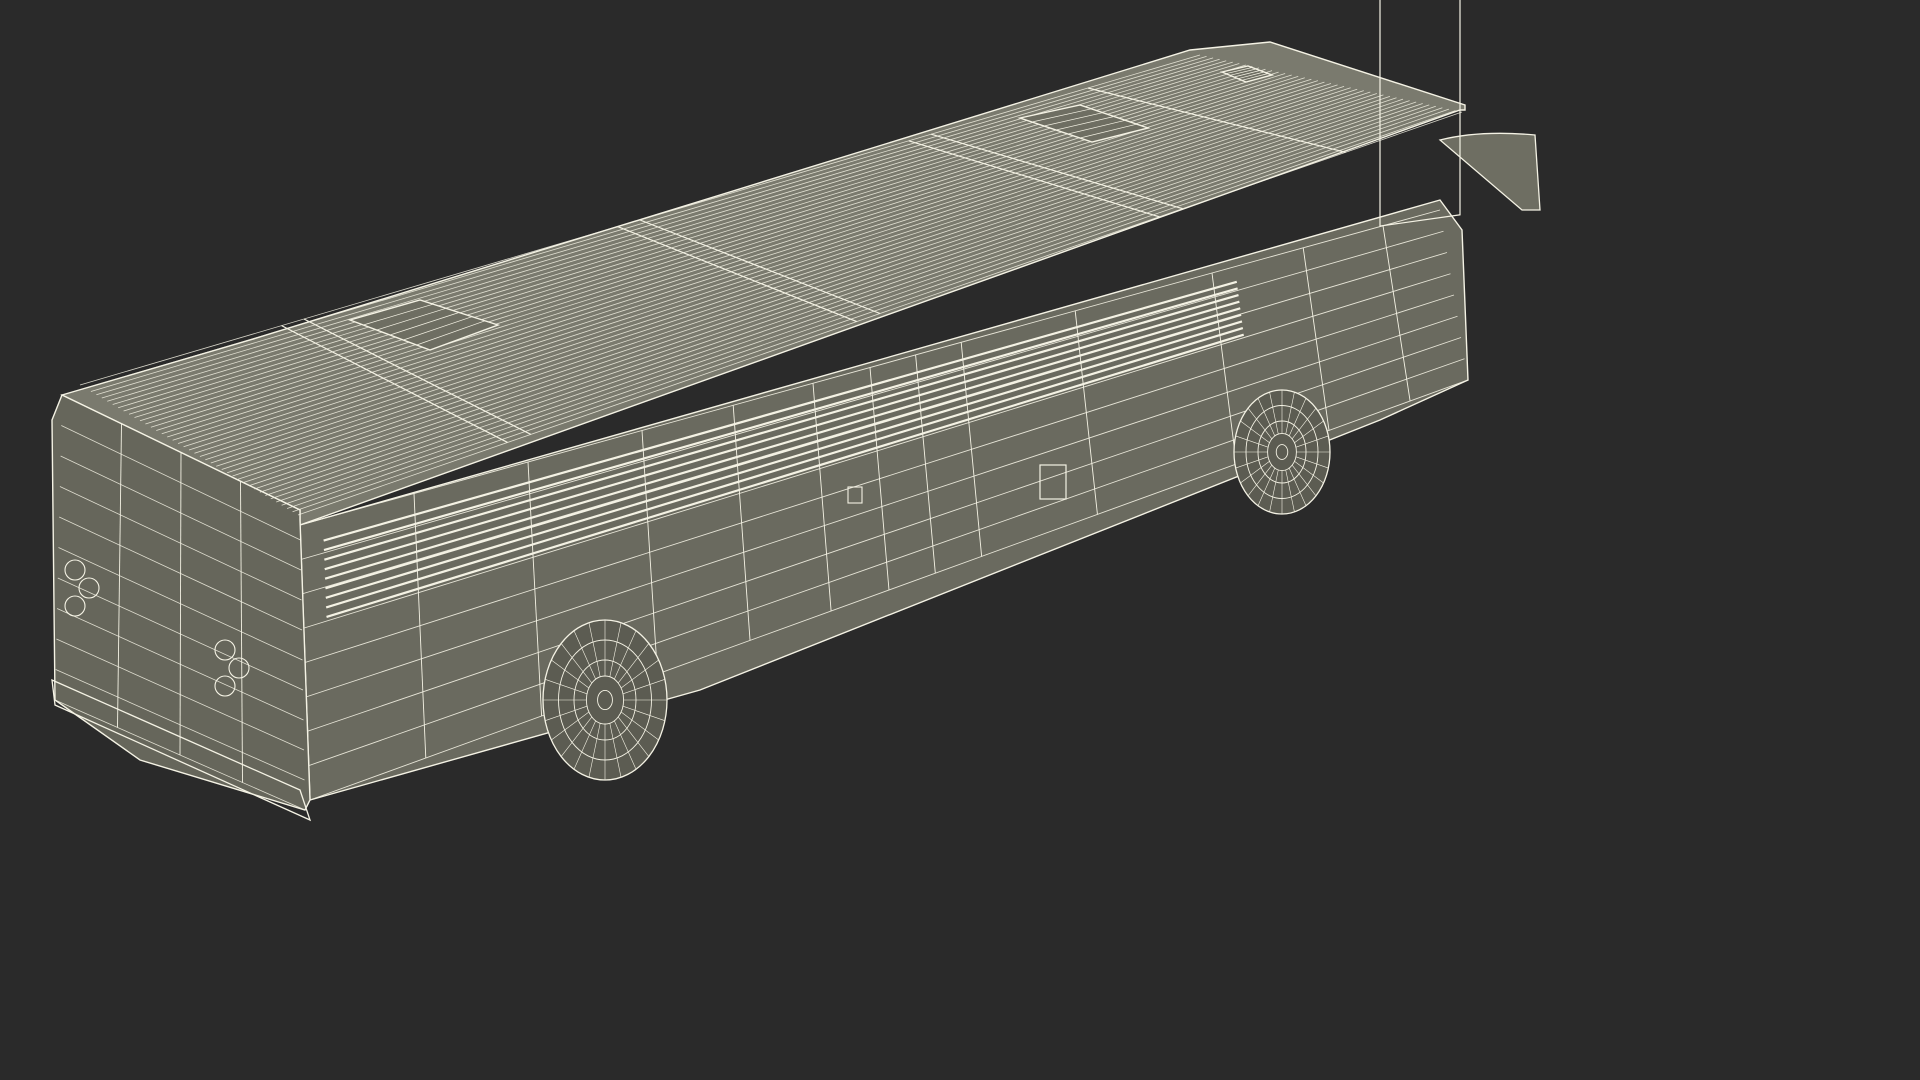 This screenshot has width=1920, height=1080. What do you see at coordinates (1489, 171) in the screenshot?
I see `side-mirror-icon` at bounding box center [1489, 171].